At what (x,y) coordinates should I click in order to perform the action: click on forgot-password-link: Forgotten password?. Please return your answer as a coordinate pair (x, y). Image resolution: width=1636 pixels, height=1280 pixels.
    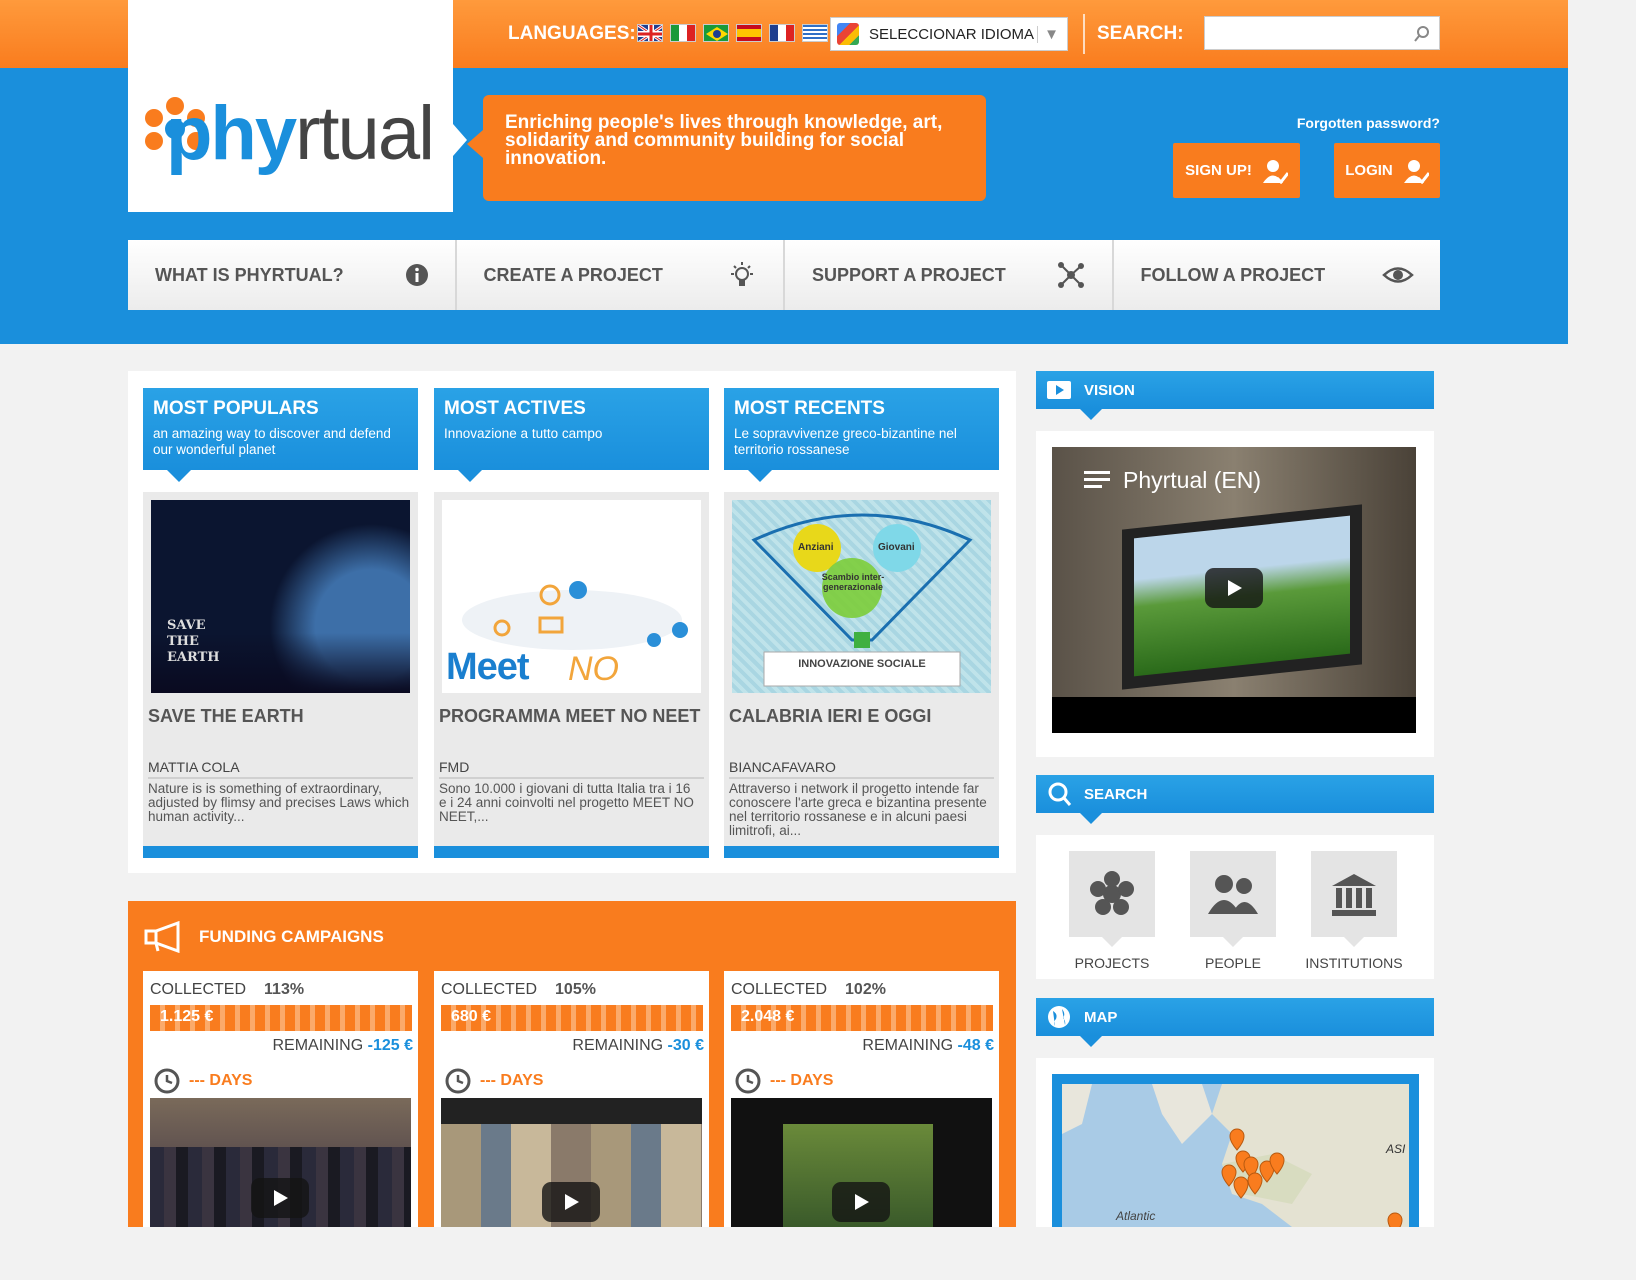
    Looking at the image, I should click on (1368, 123).